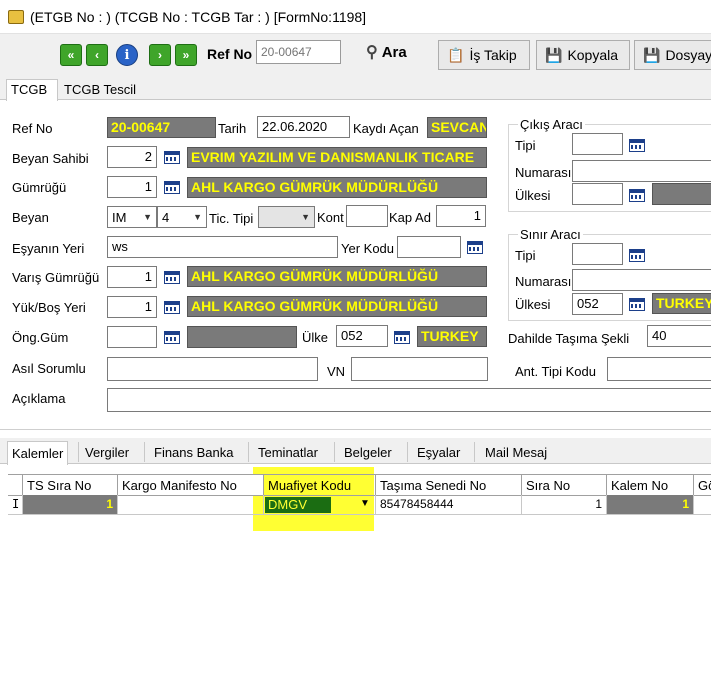 The image size is (711, 697). What do you see at coordinates (303, 127) in the screenshot?
I see `tarih-field: 22.06.2020` at bounding box center [303, 127].